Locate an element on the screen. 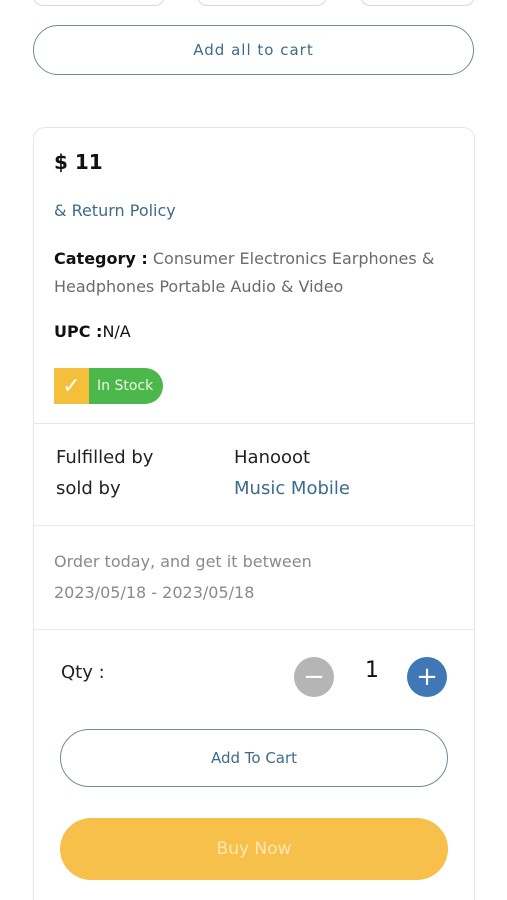  product-upc: UPC :N/A is located at coordinates (92, 331).